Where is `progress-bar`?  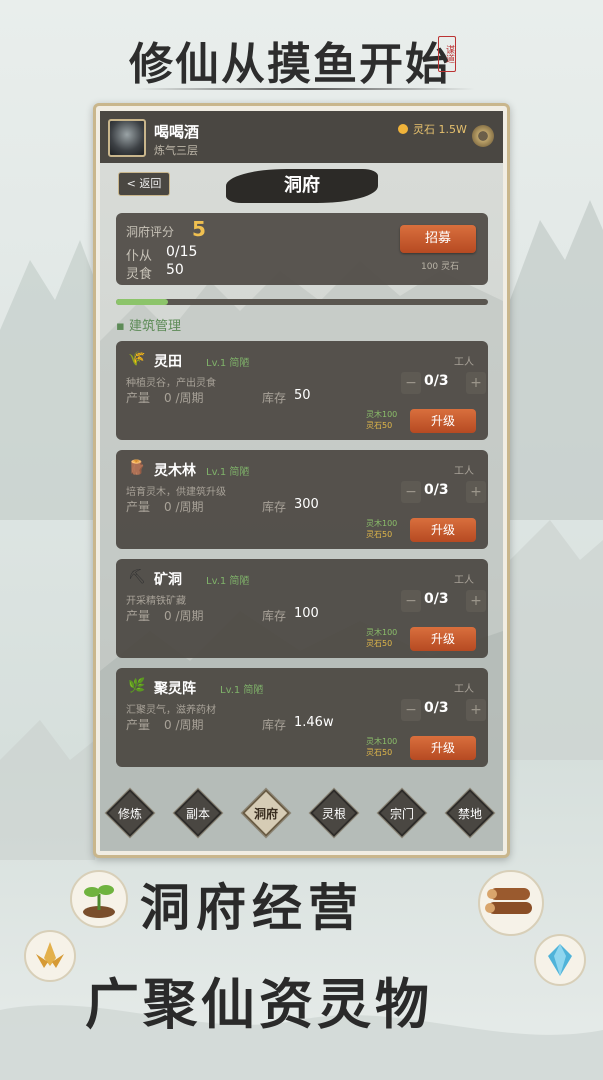 progress-bar is located at coordinates (302, 302).